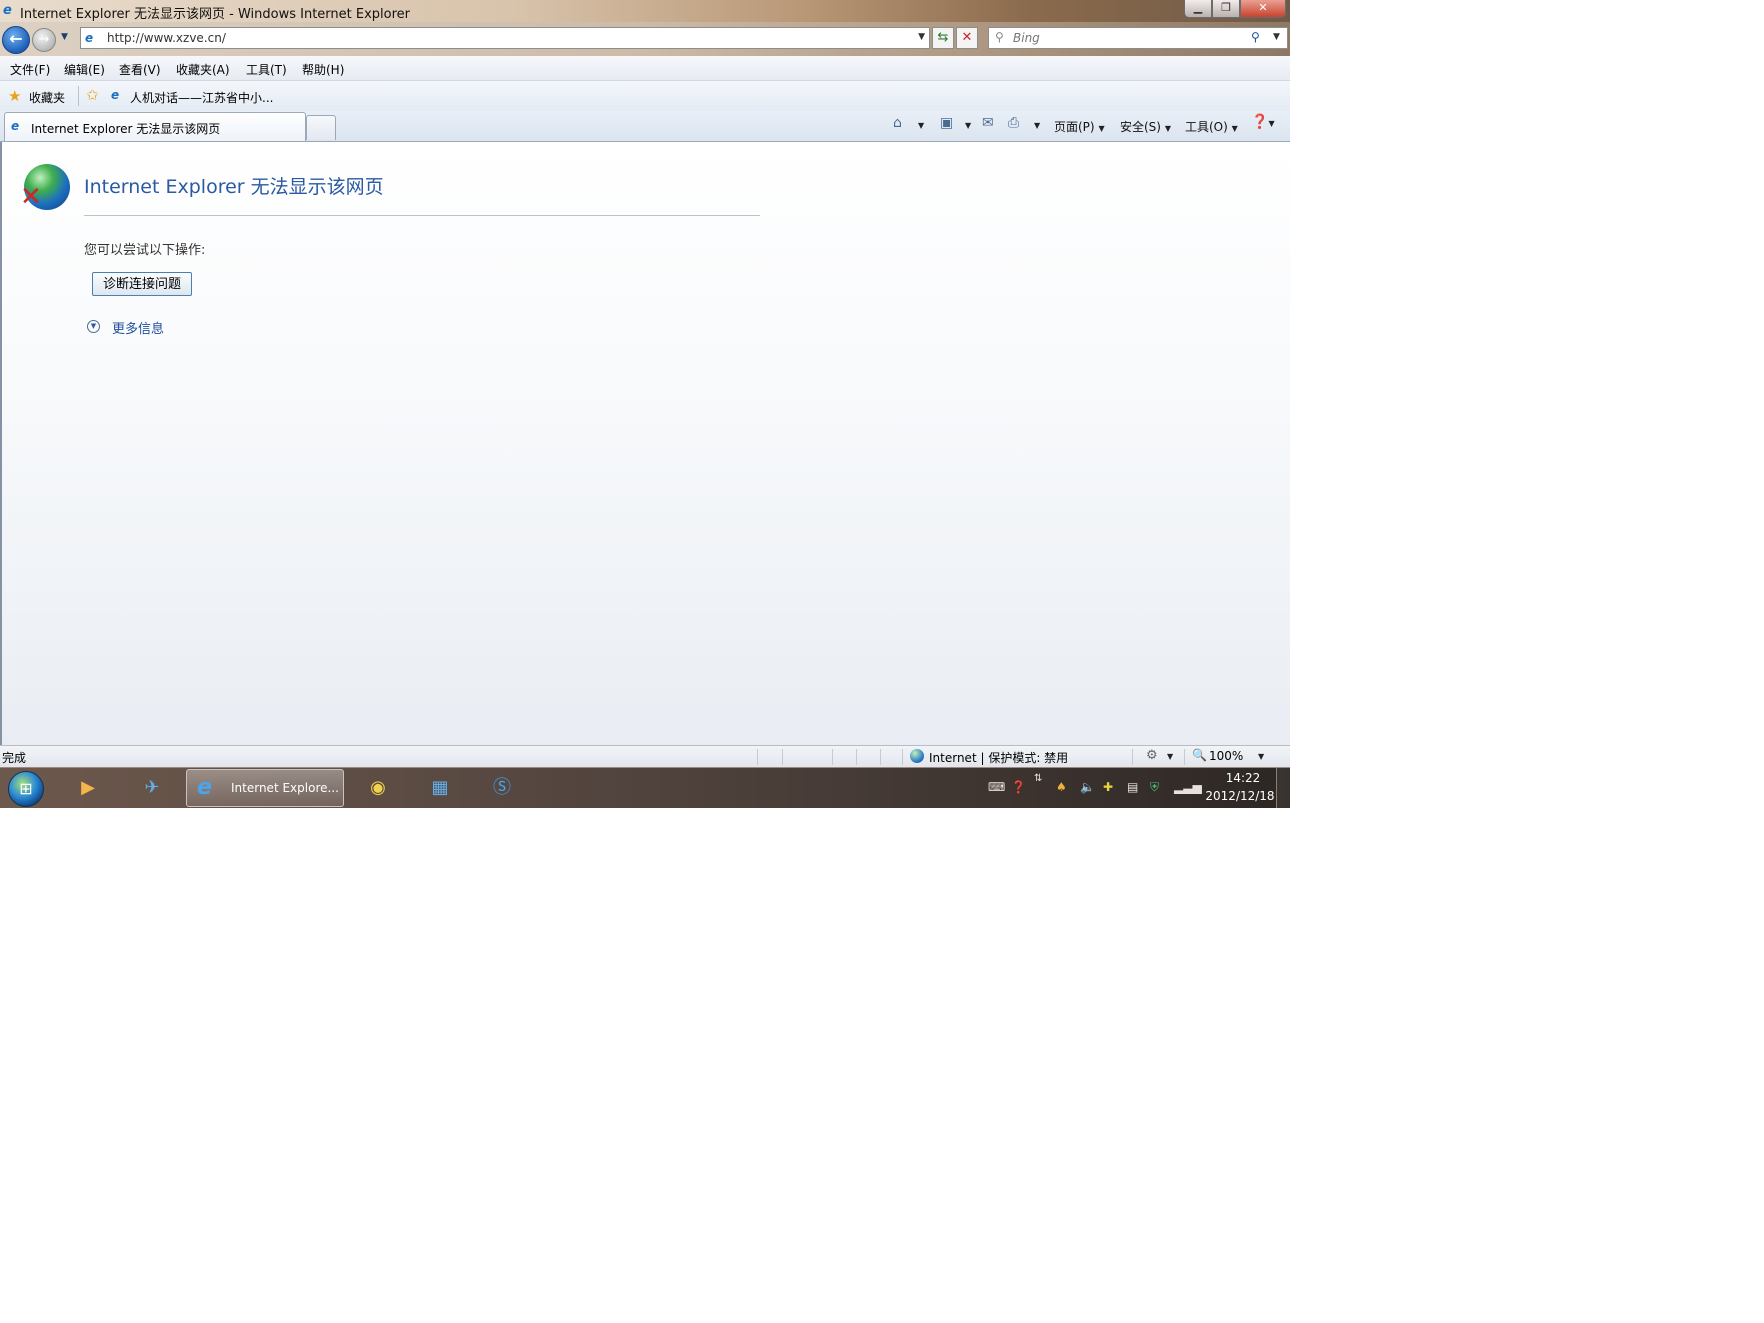  I want to click on error-title: Internet Explorer 无法显示该网页, so click(234, 187).